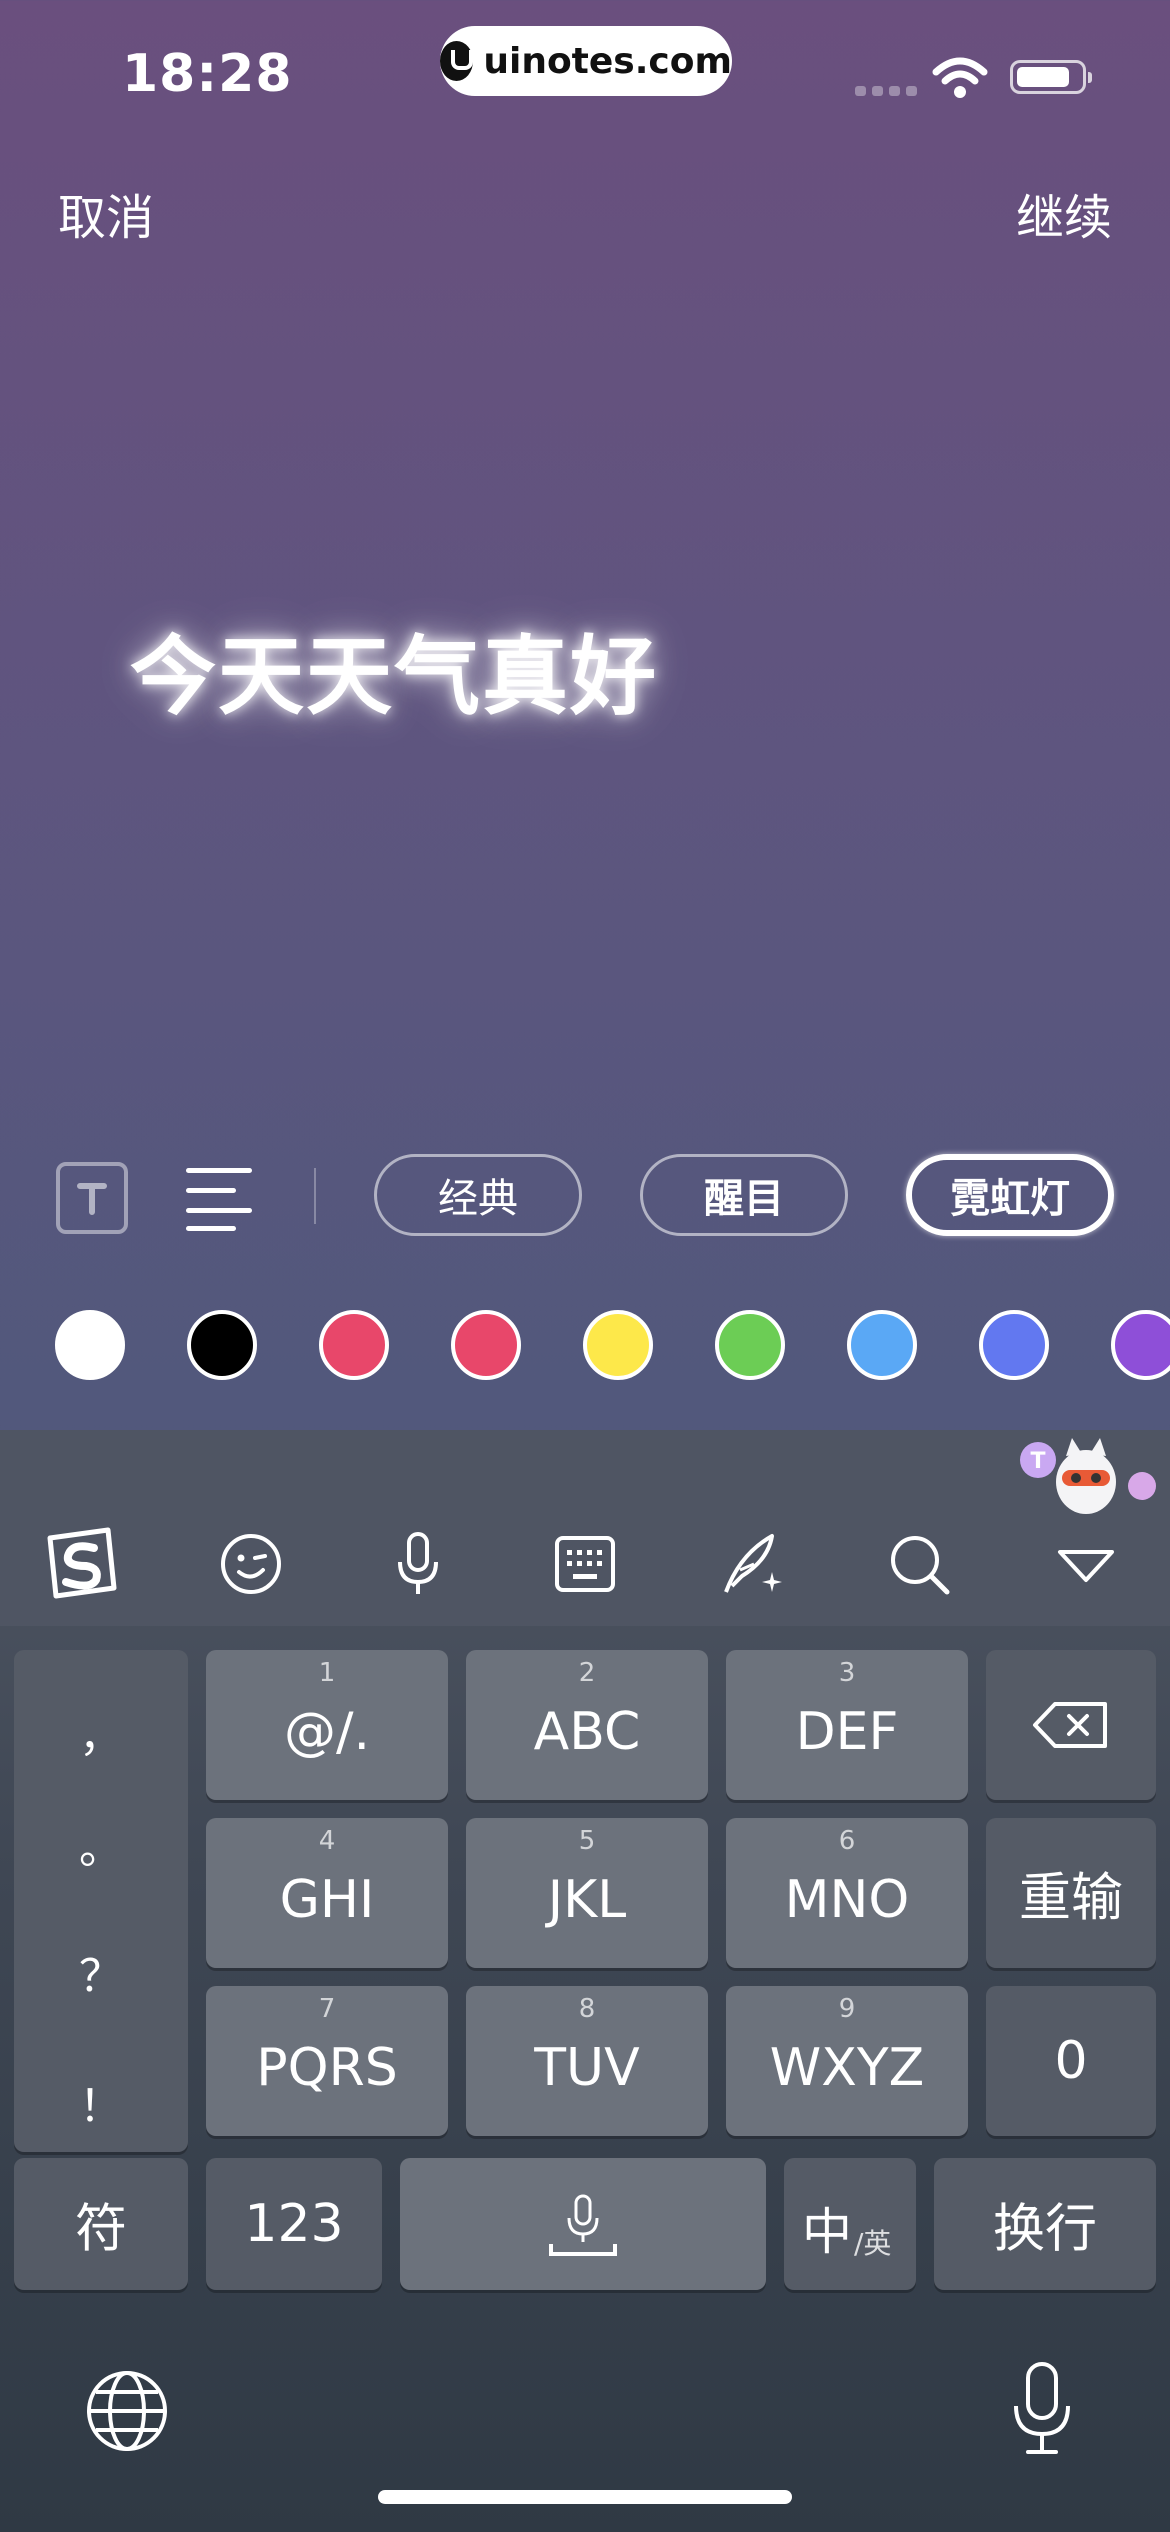  I want to click on text-style-toolbar: 经典 醒目 霓虹灯, so click(585, 1196).